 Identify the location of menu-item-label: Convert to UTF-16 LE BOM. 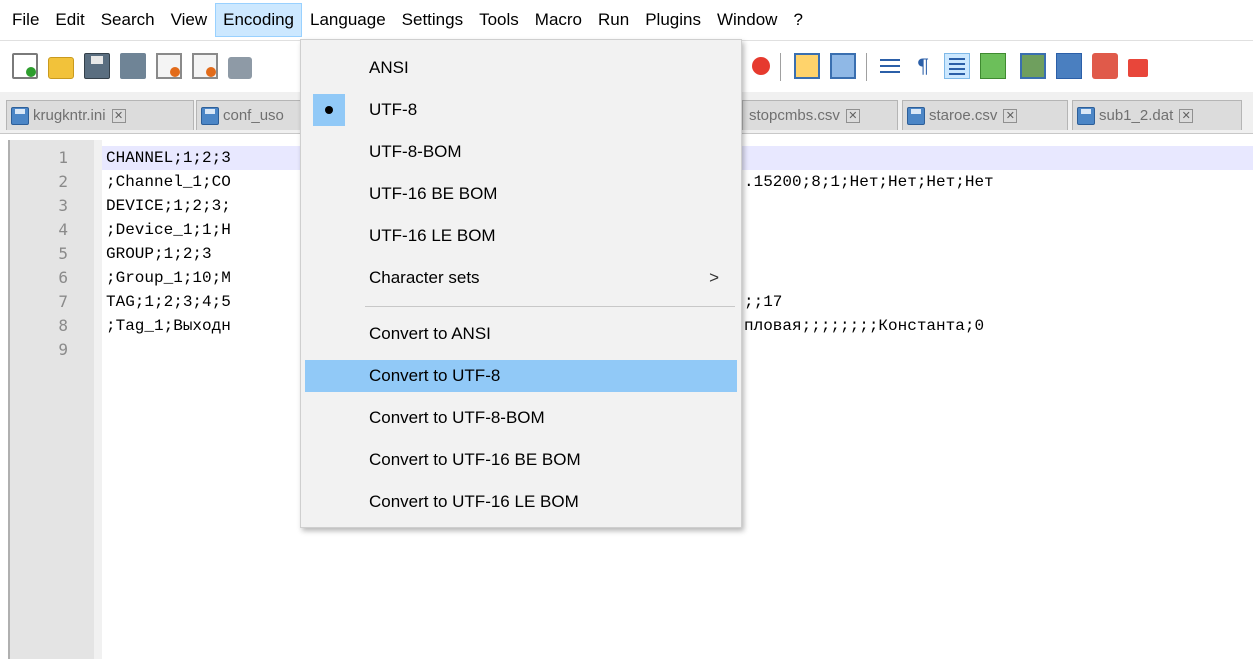
(474, 501).